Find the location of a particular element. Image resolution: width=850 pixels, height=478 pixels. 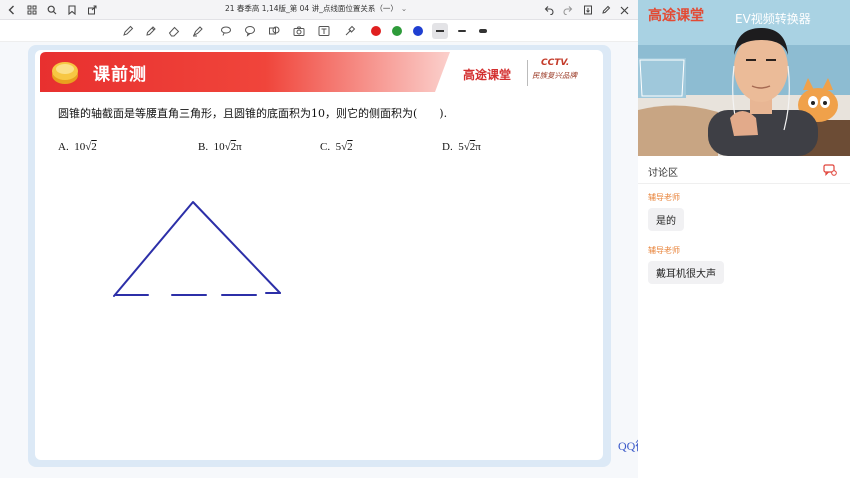

video-overlay-text: EV视频转换器 is located at coordinates (773, 19).